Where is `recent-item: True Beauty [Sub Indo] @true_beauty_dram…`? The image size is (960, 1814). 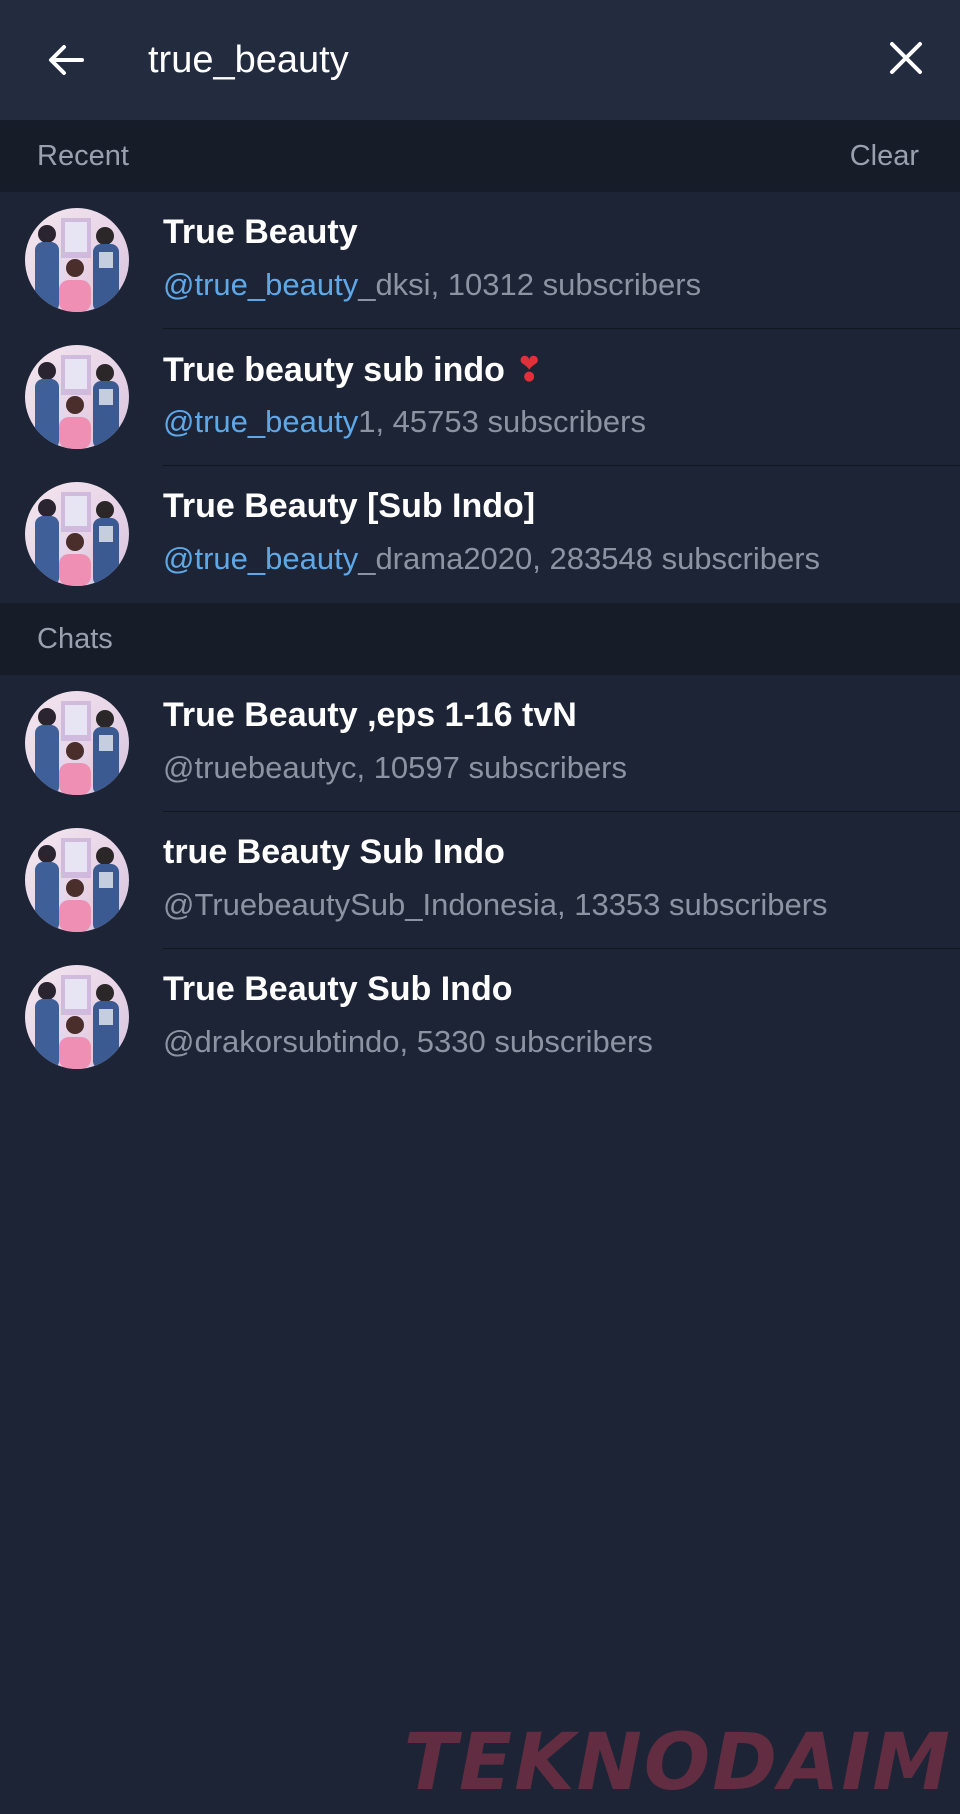
recent-item: True Beauty [Sub Indo] @true_beauty_dram… is located at coordinates (480, 534).